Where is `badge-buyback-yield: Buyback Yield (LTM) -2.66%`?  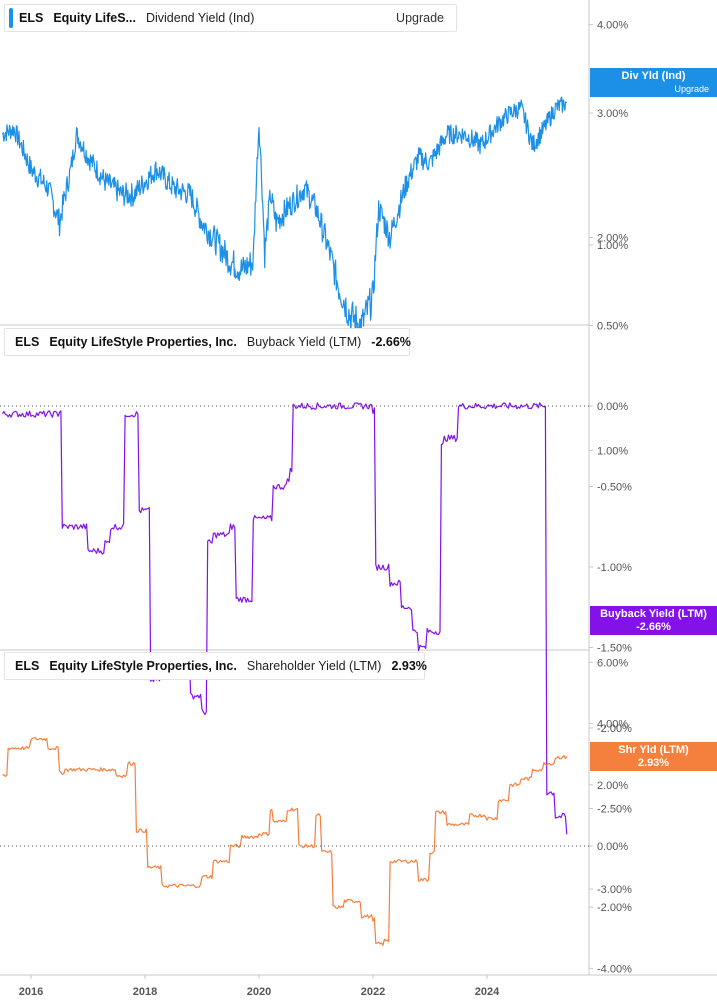 badge-buyback-yield: Buyback Yield (LTM) -2.66% is located at coordinates (653, 620).